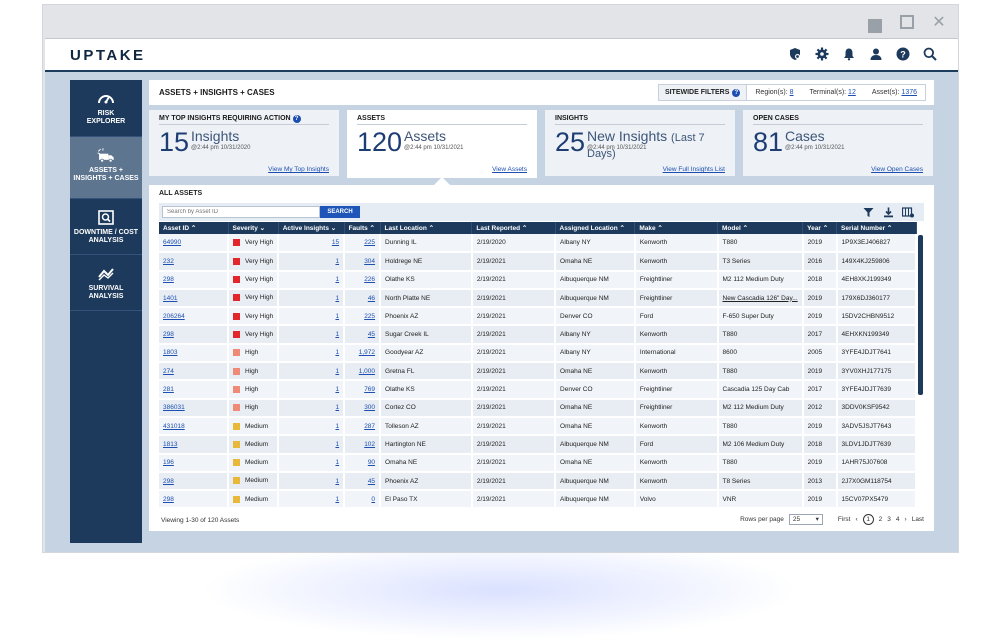 This screenshot has width=1000, height=641. What do you see at coordinates (363, 426) in the screenshot?
I see `faults-link: 287` at bounding box center [363, 426].